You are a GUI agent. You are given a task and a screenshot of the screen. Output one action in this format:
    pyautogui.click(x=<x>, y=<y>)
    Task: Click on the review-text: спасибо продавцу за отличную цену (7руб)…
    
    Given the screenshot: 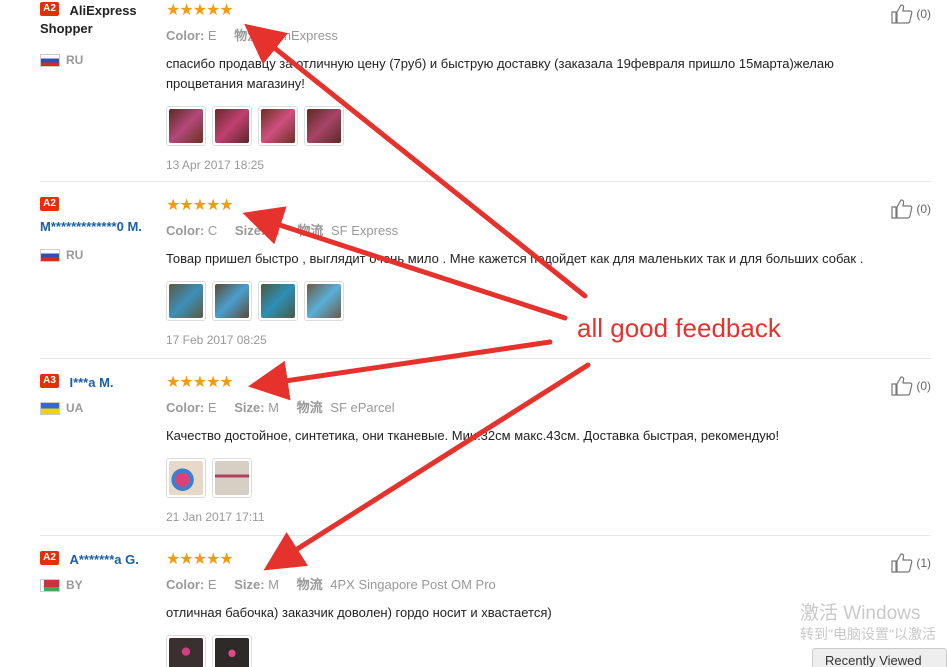 What is the action you would take?
    pyautogui.click(x=500, y=73)
    